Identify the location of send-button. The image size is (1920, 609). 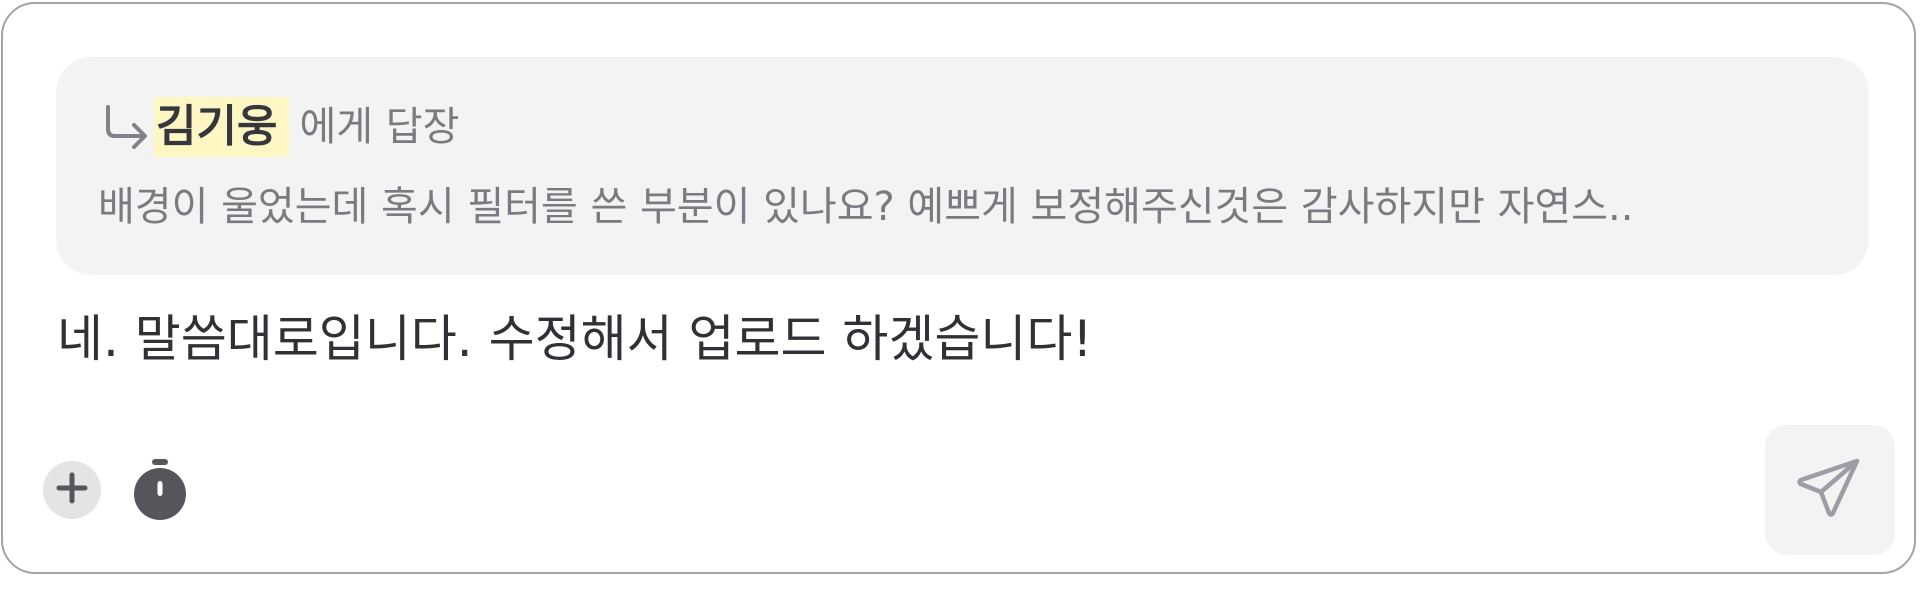
(1830, 490).